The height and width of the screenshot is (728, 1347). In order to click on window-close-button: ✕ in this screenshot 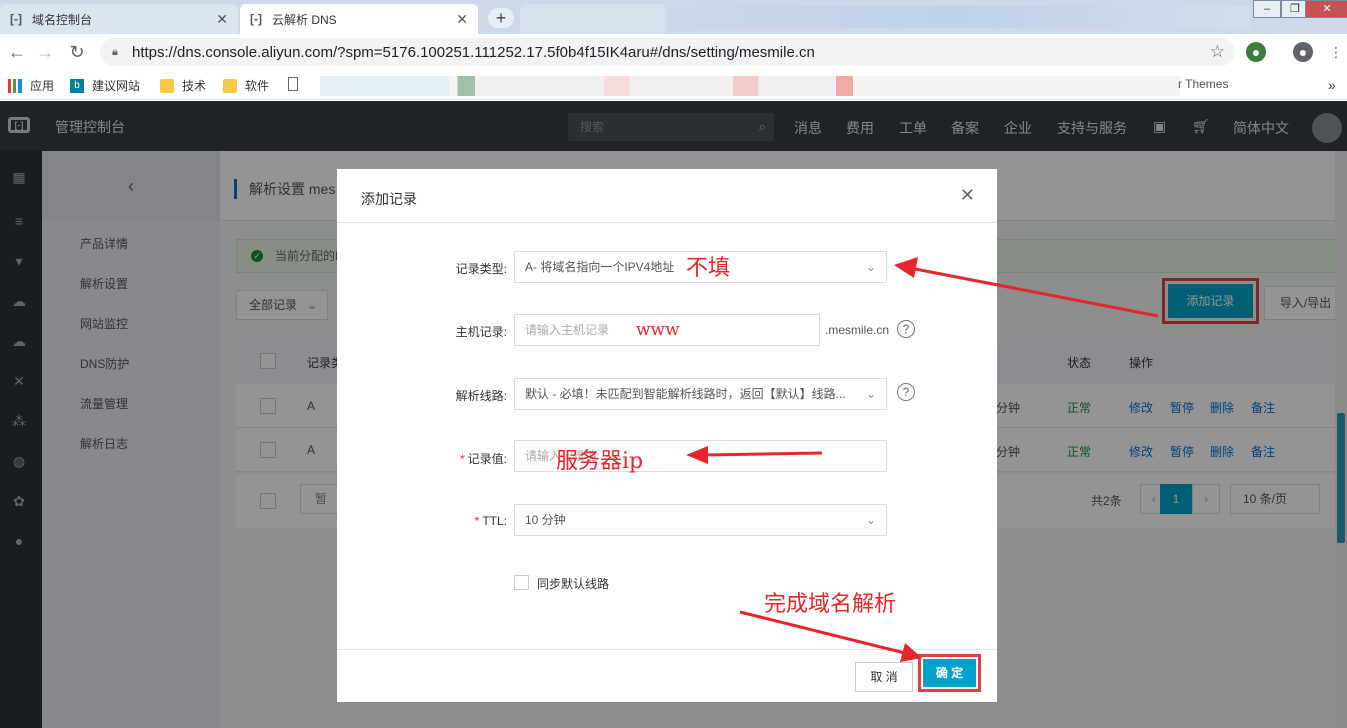, I will do `click(1326, 9)`.